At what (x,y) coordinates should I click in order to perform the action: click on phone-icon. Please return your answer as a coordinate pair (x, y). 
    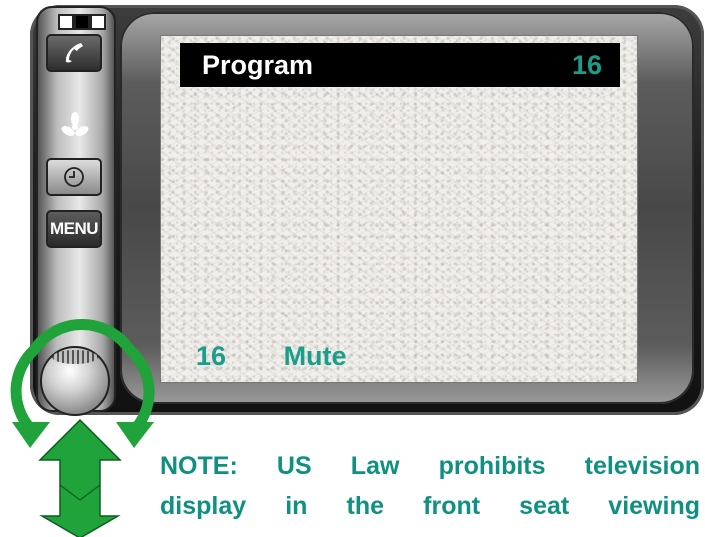
    Looking at the image, I should click on (74, 53).